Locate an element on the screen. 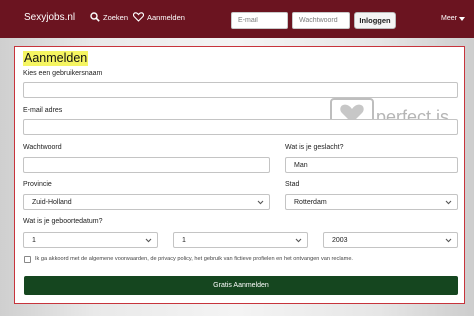 Image resolution: width=474 pixels, height=316 pixels. birthdate-label: Wat is je geboortedatum? is located at coordinates (63, 221).